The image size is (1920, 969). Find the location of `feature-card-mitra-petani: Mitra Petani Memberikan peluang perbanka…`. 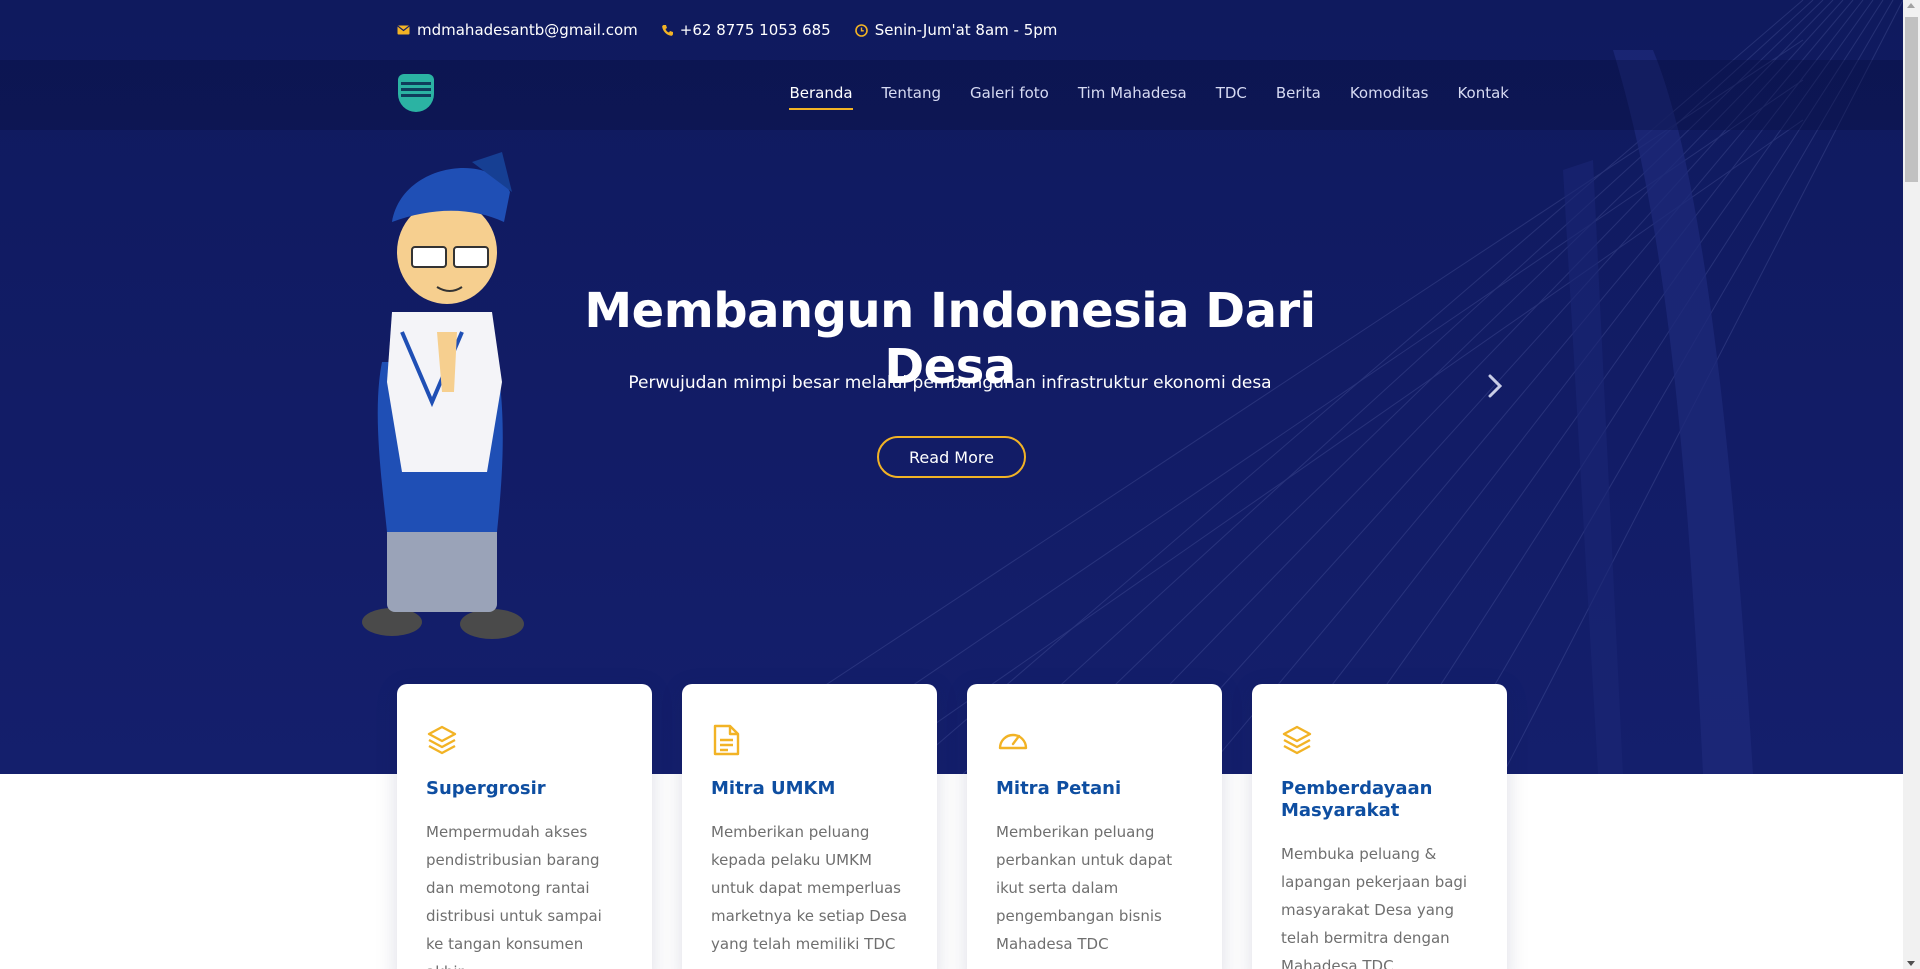

feature-card-mitra-petani: Mitra Petani Memberikan peluang perbanka… is located at coordinates (1094, 826).